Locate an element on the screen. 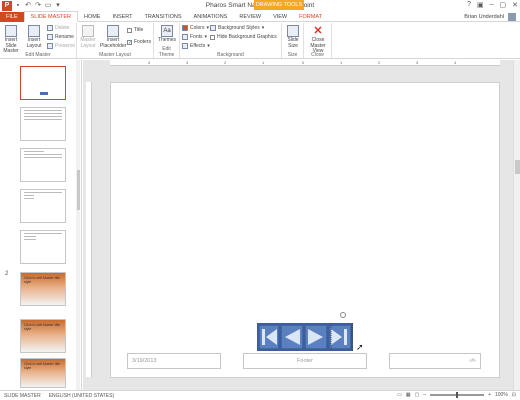 Image resolution: width=520 pixels, height=400 pixels. footers-checkbox-box: ✓ is located at coordinates (130, 42).